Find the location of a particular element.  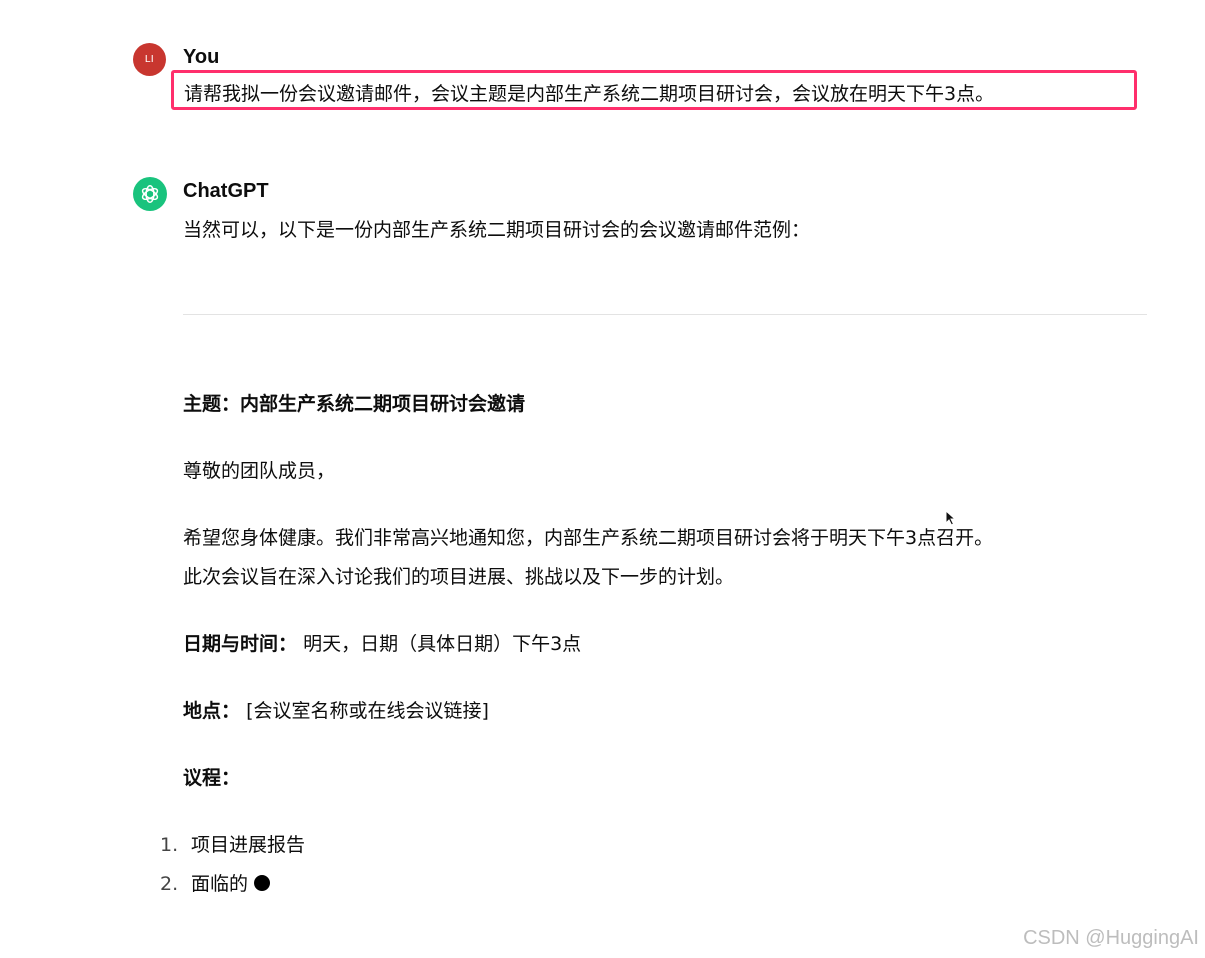

email-agenda-label: 议程： is located at coordinates (212, 778).